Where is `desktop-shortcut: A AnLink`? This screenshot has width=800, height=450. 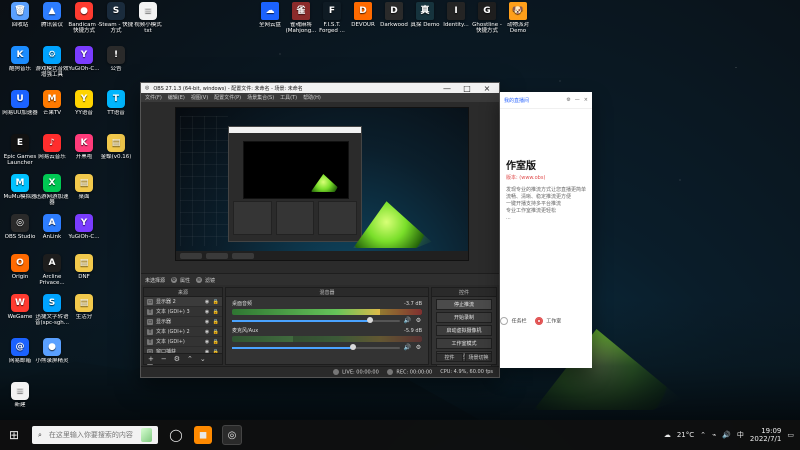
desktop-shortcut: A AnLink is located at coordinates (52, 235).